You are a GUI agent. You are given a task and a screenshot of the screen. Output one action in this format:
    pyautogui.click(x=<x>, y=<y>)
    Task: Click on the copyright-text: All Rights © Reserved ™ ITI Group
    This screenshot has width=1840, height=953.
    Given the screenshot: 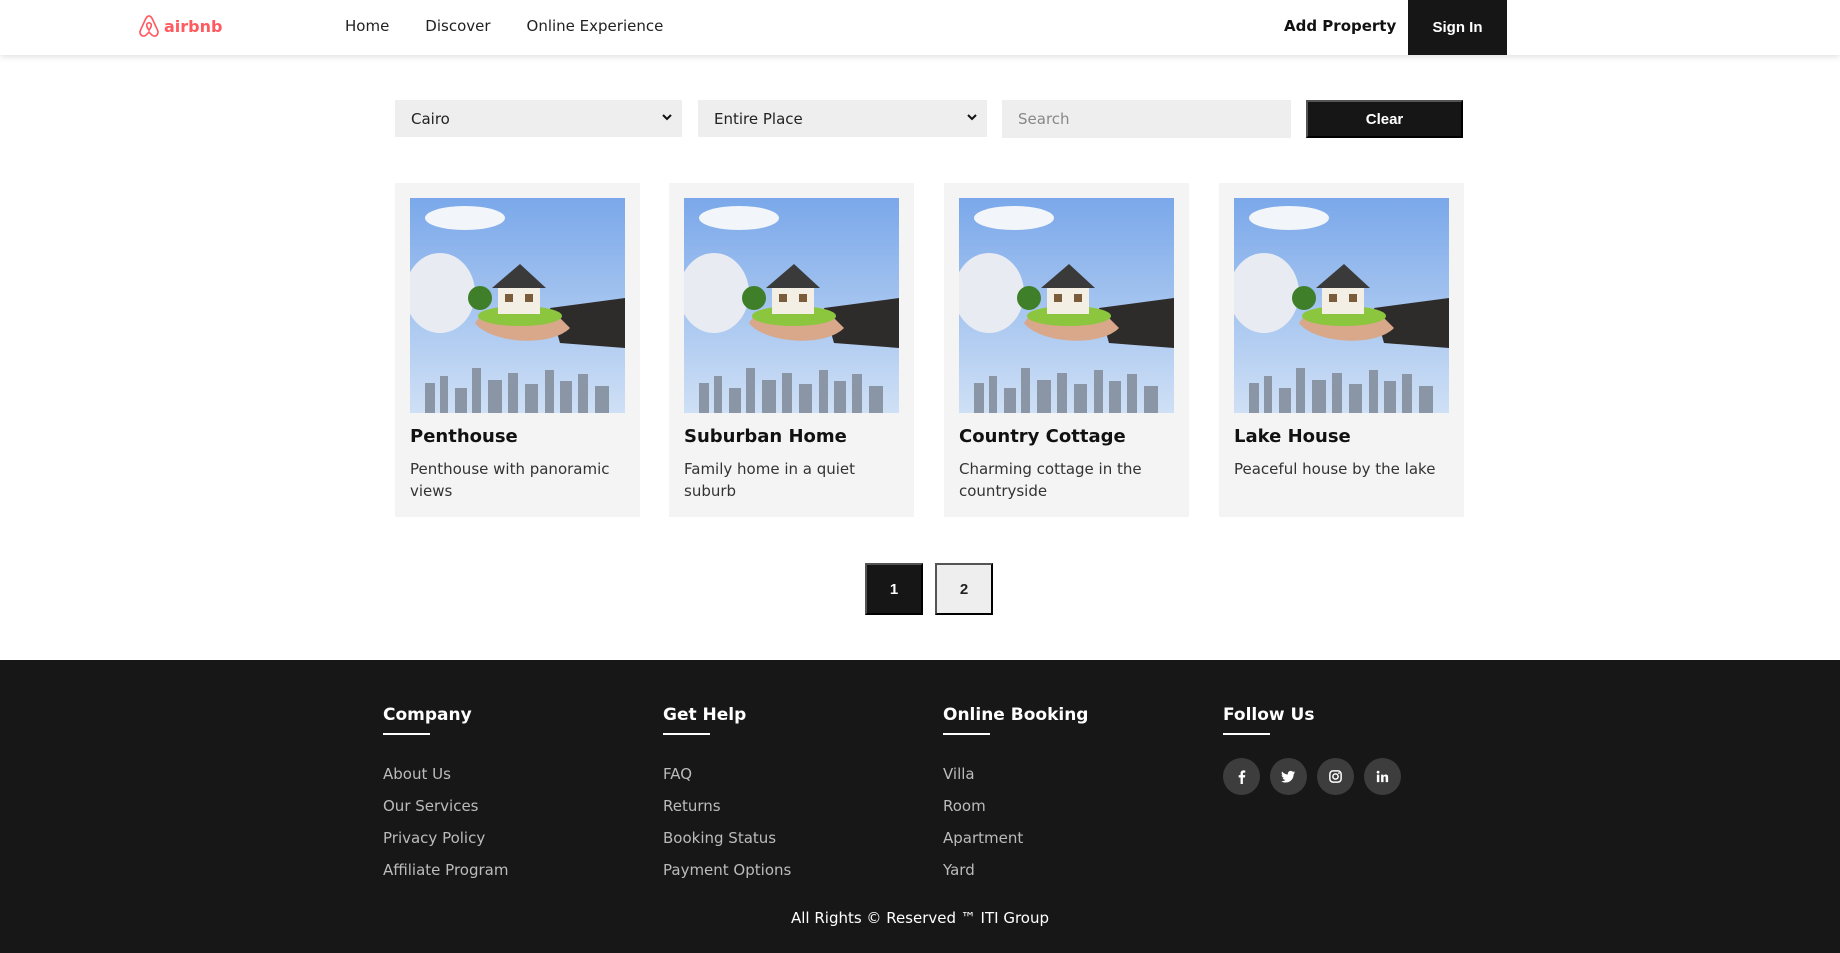 What is the action you would take?
    pyautogui.click(x=919, y=918)
    